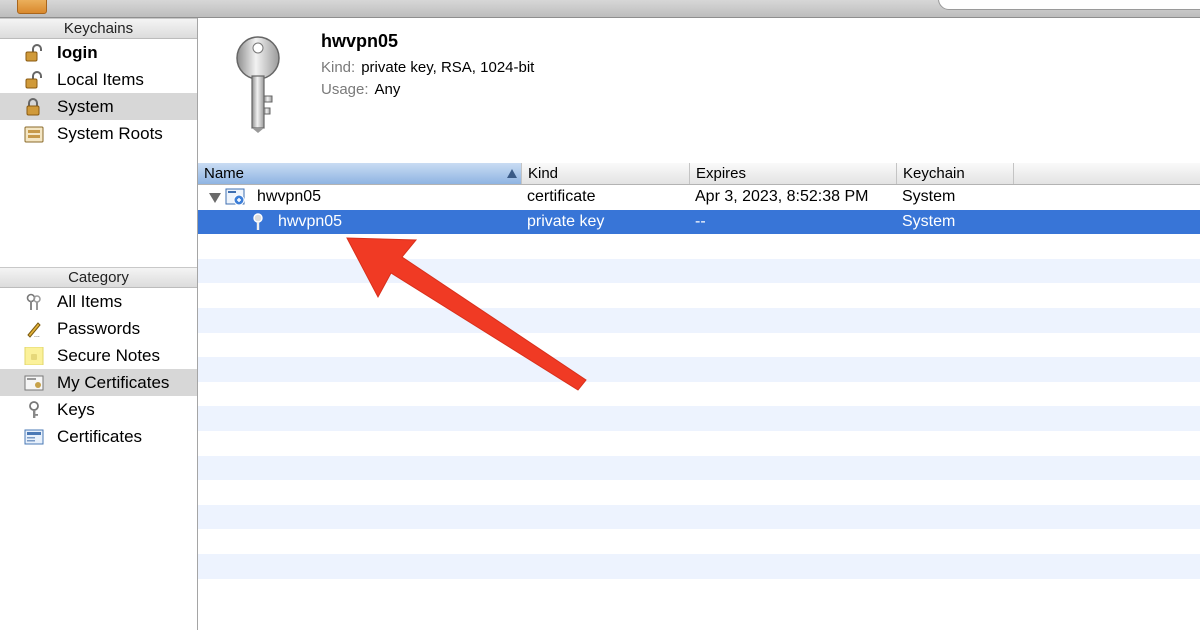 The width and height of the screenshot is (1200, 630). Describe the element at coordinates (85, 106) in the screenshot. I see `sidebar-item-label: System` at that location.